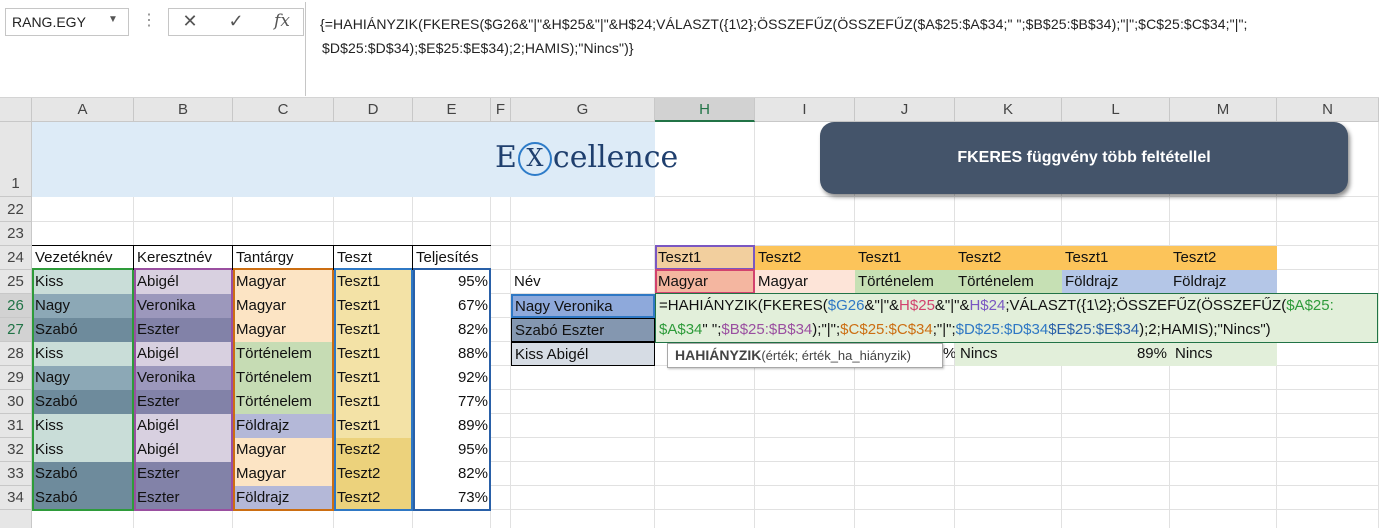  Describe the element at coordinates (16, 306) in the screenshot. I see `row-header-26: 26` at that location.